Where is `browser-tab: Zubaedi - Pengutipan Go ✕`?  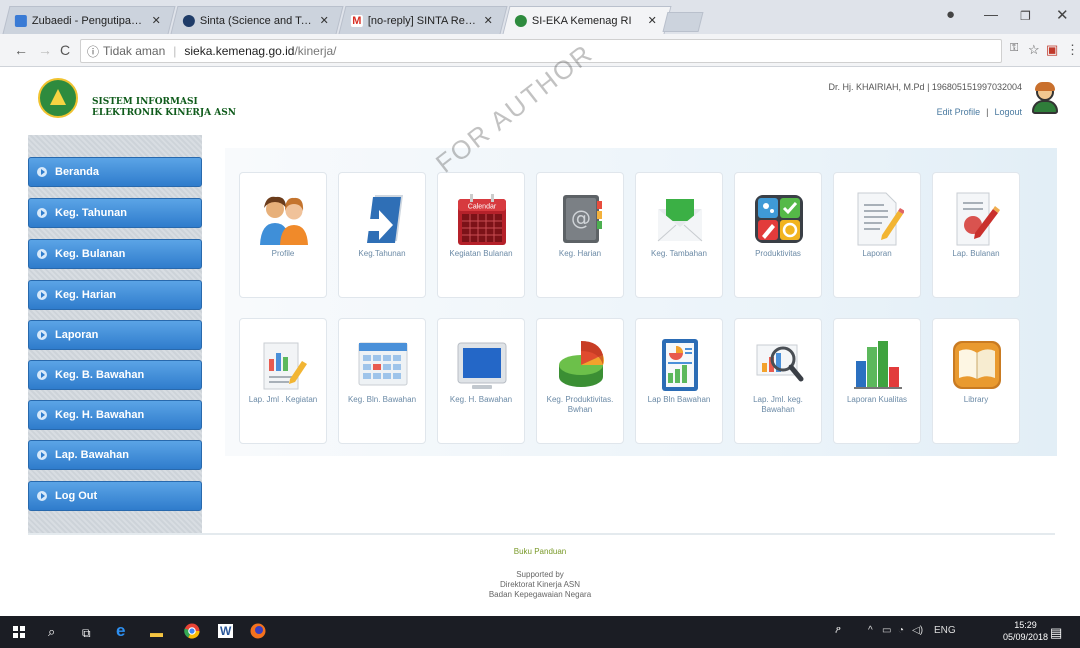 browser-tab: Zubaedi - Pengutipan Go ✕ is located at coordinates (89, 20).